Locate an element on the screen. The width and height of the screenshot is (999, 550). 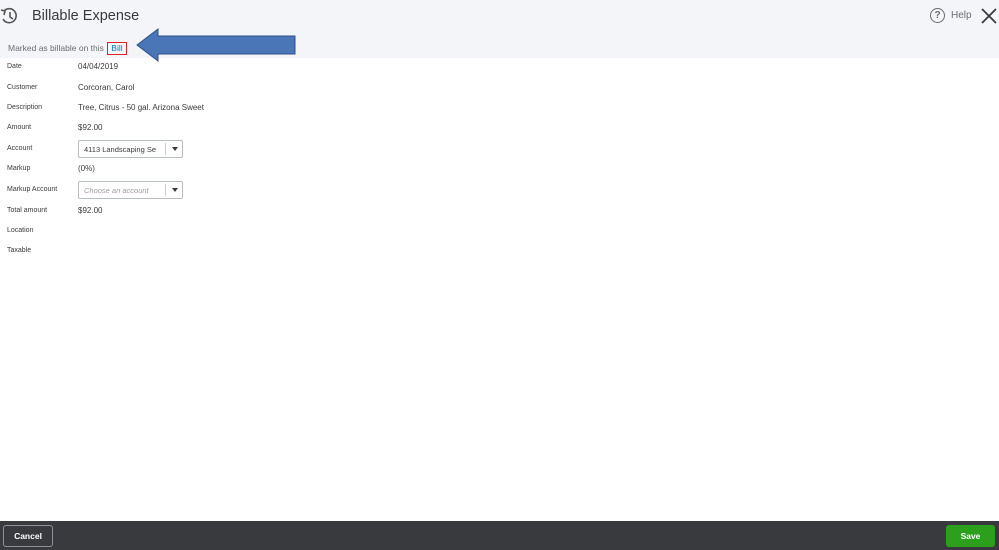
amount-value: $92.00 is located at coordinates (90, 127).